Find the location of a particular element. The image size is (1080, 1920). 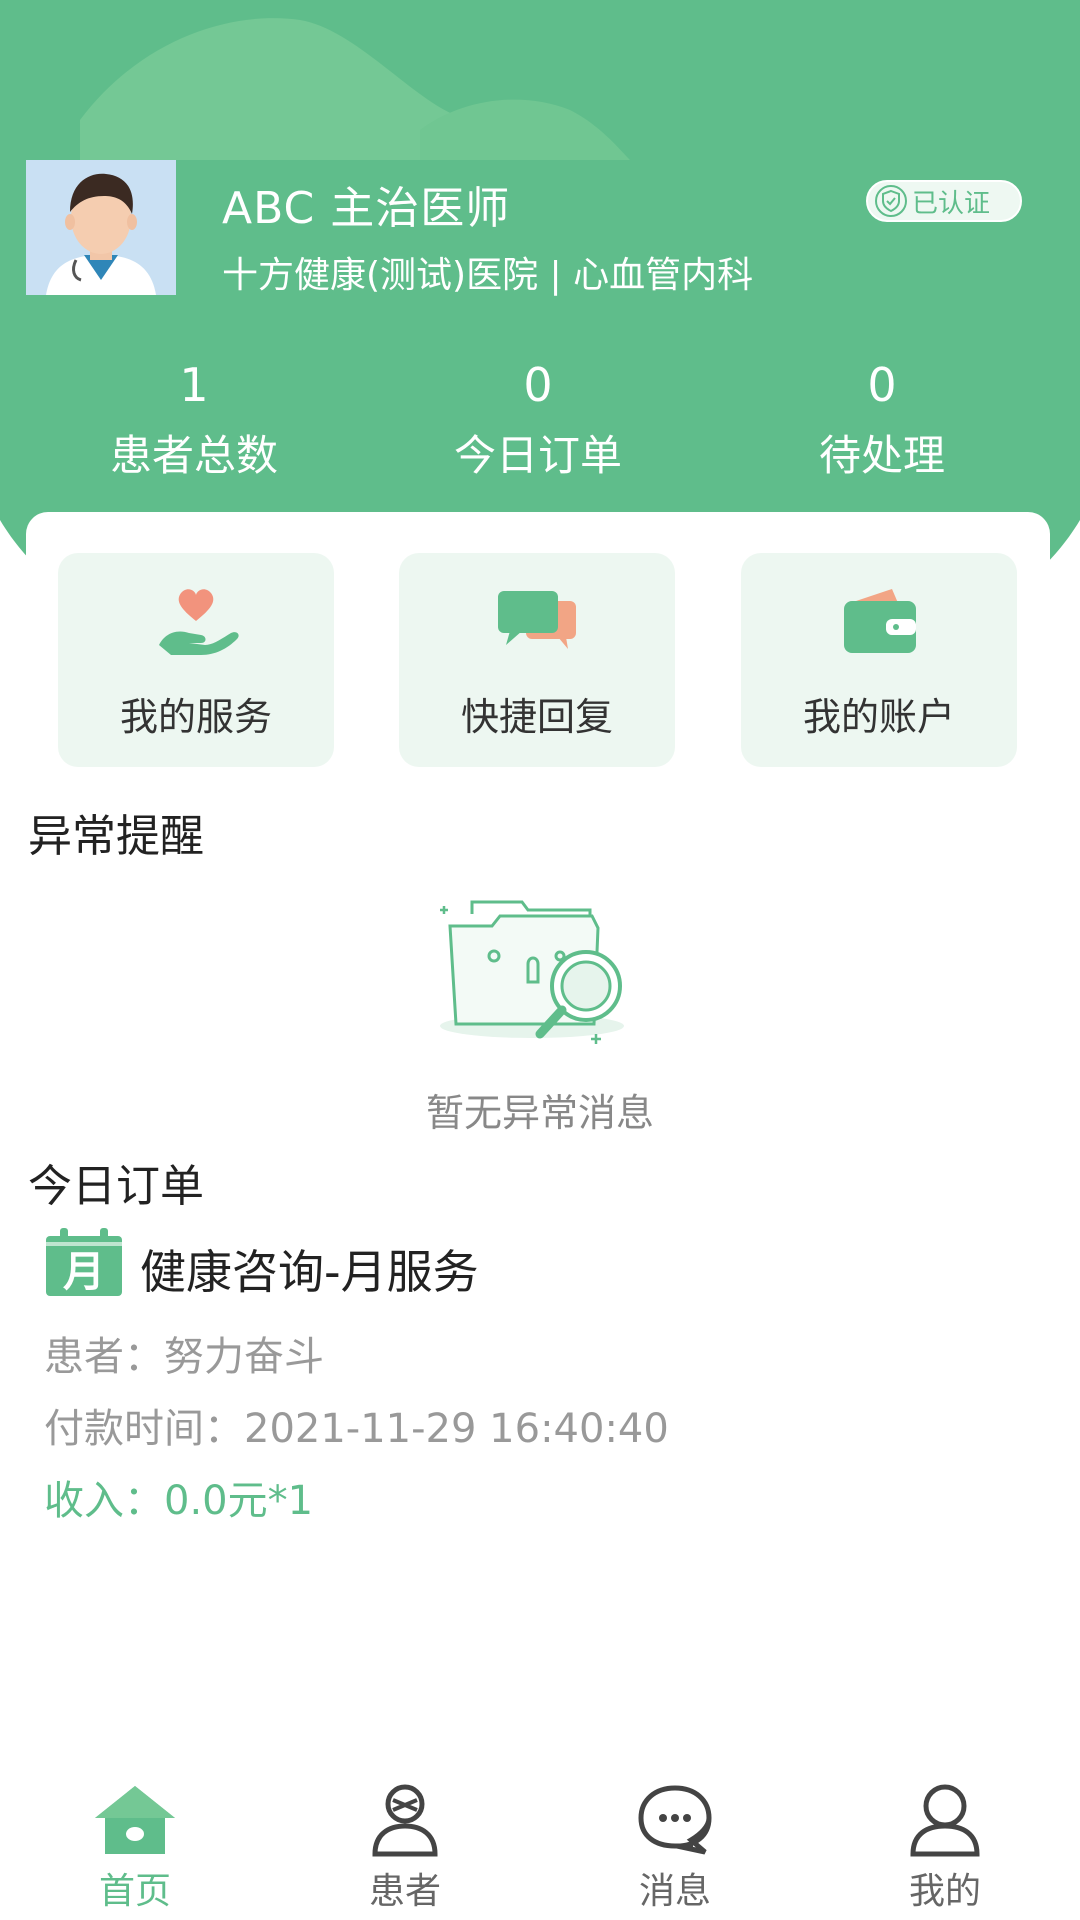

tab-mine: 我的 is located at coordinates (945, 1840).